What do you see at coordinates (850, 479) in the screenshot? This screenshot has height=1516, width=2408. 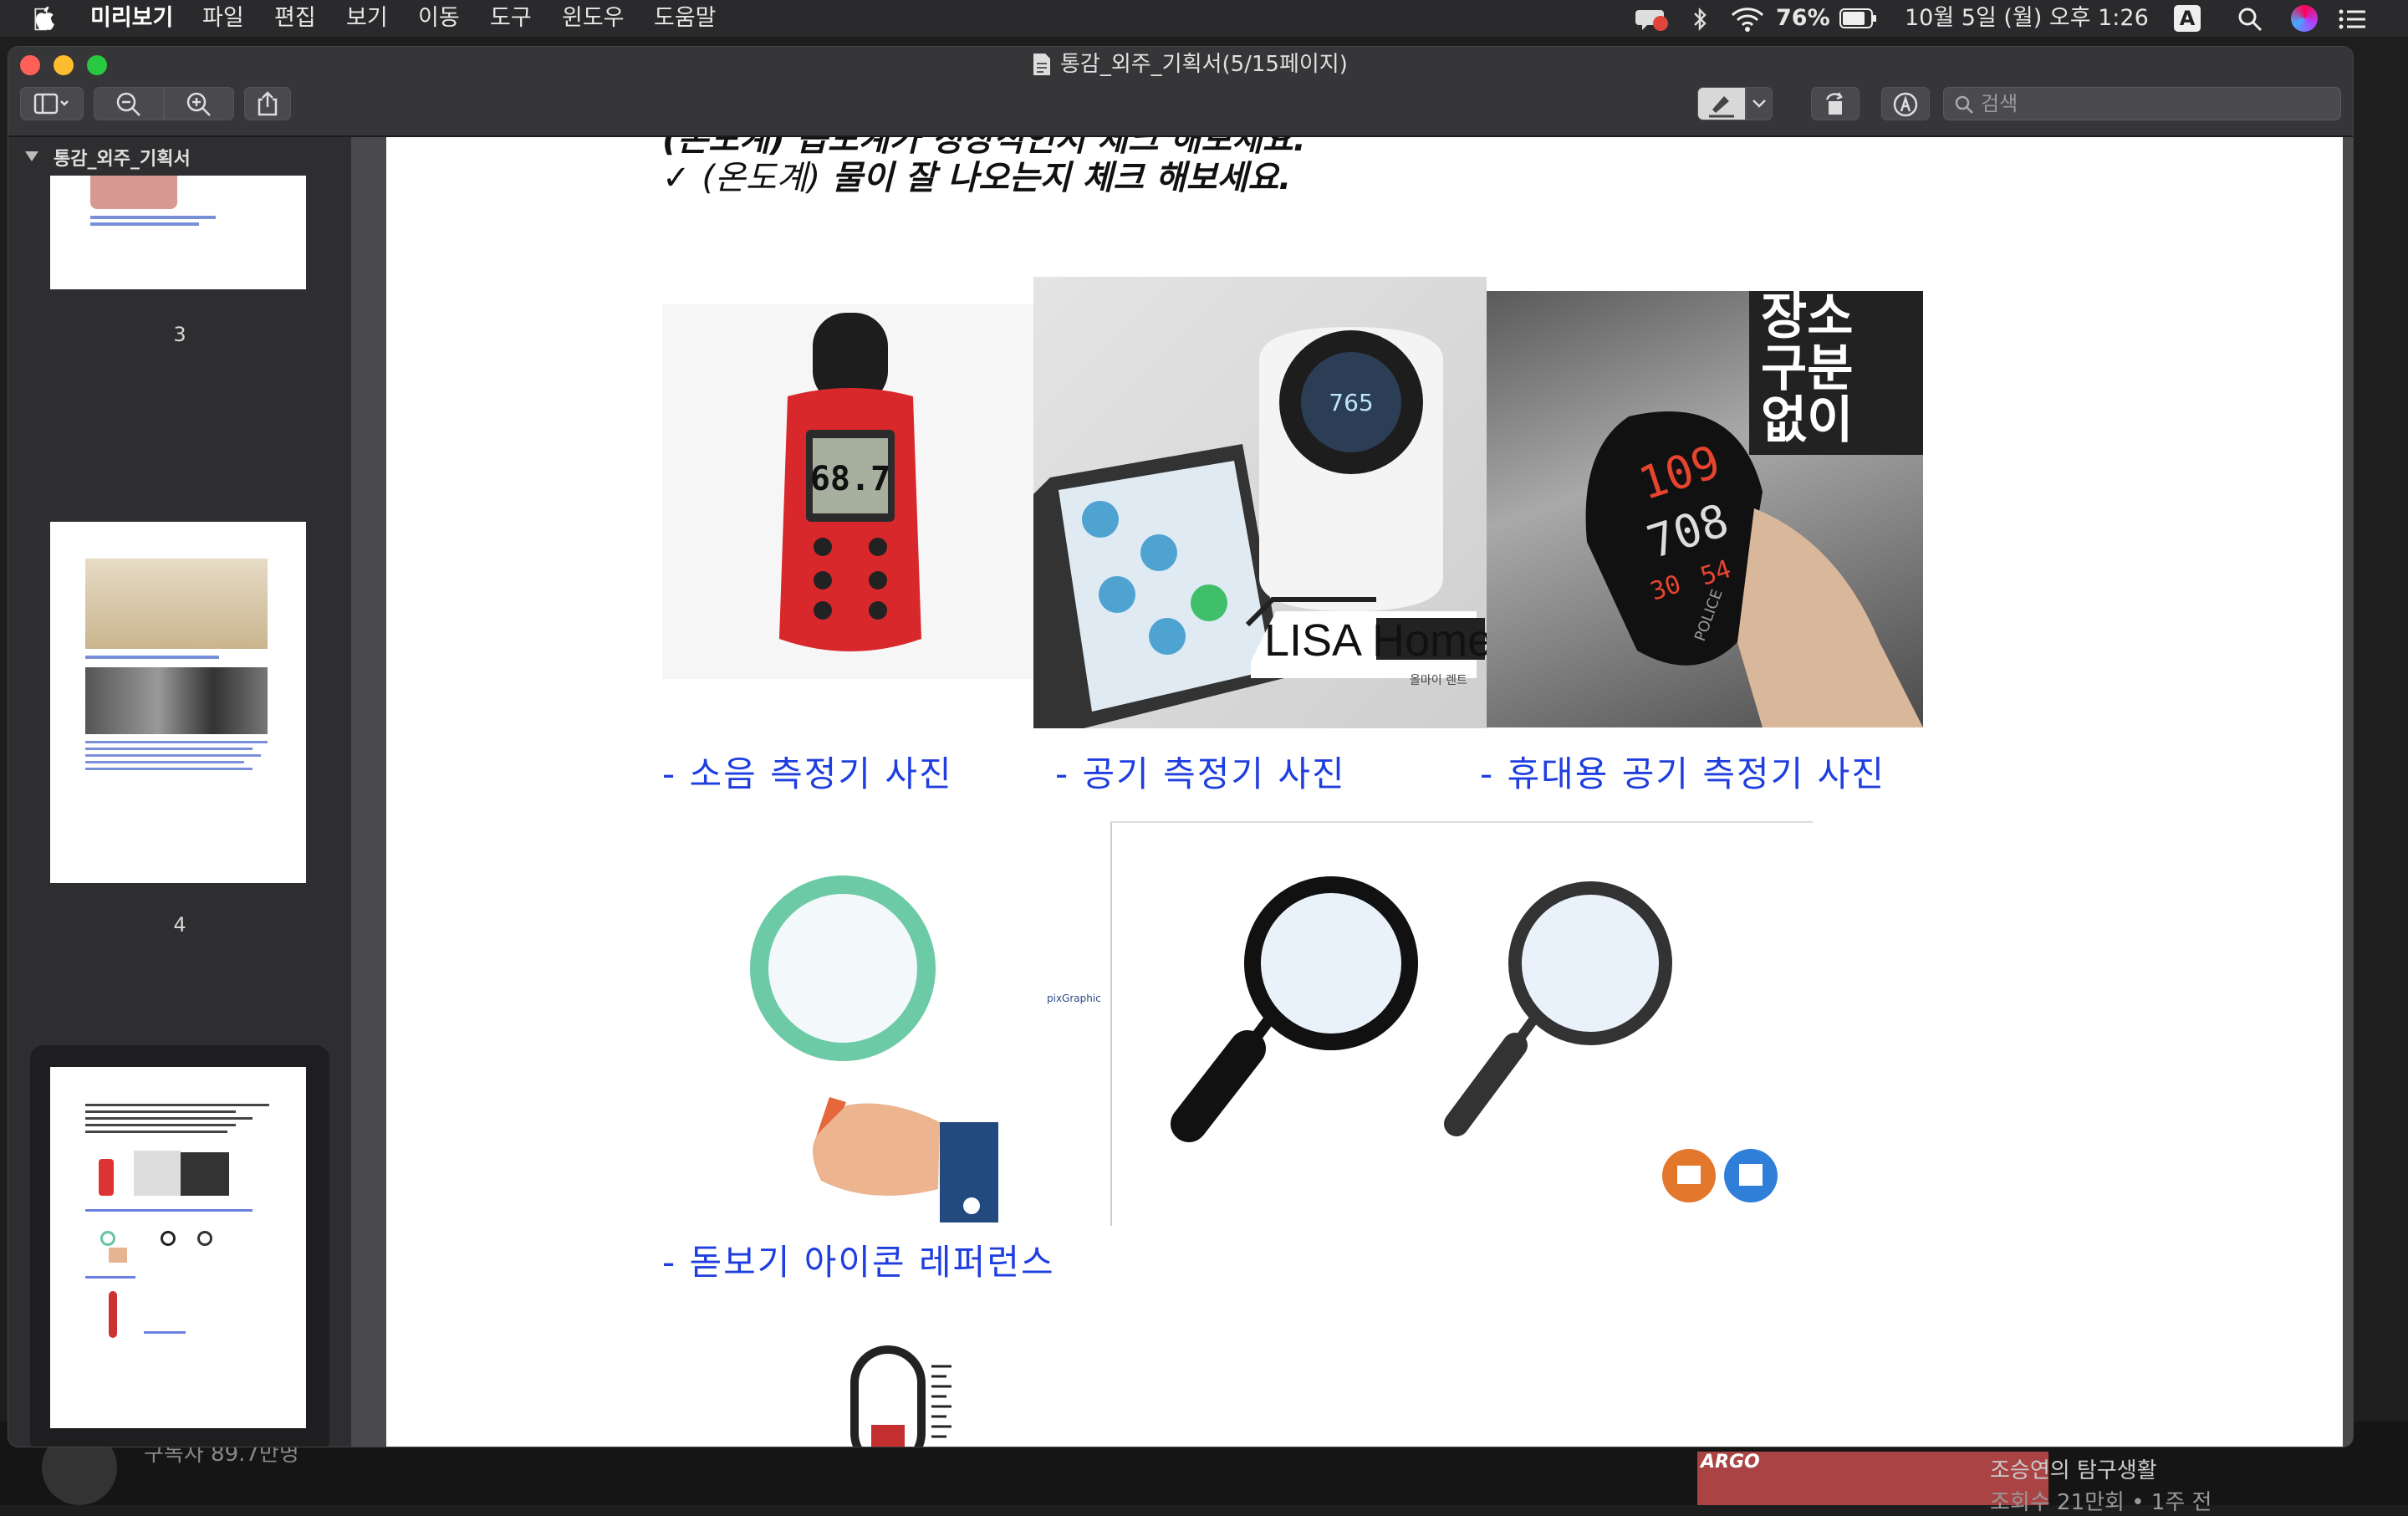 I see `meter-reading: 68.7` at bounding box center [850, 479].